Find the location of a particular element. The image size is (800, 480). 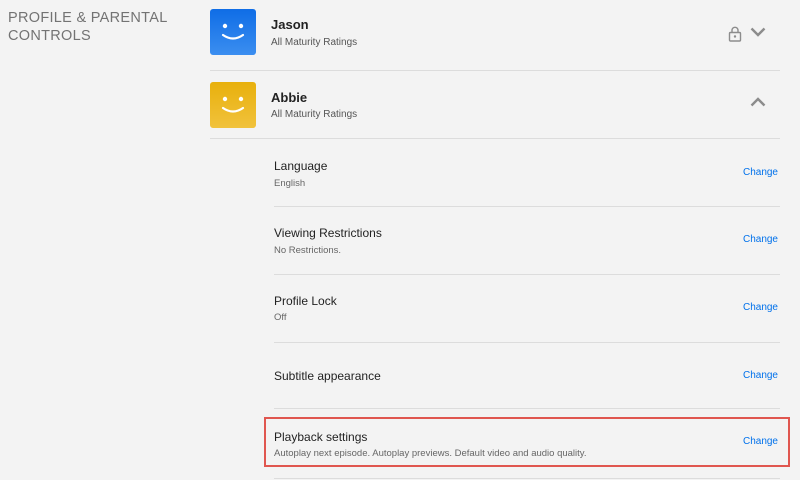

section-title: PROFILE & PARENTAL CONTROLS is located at coordinates (88, 27).